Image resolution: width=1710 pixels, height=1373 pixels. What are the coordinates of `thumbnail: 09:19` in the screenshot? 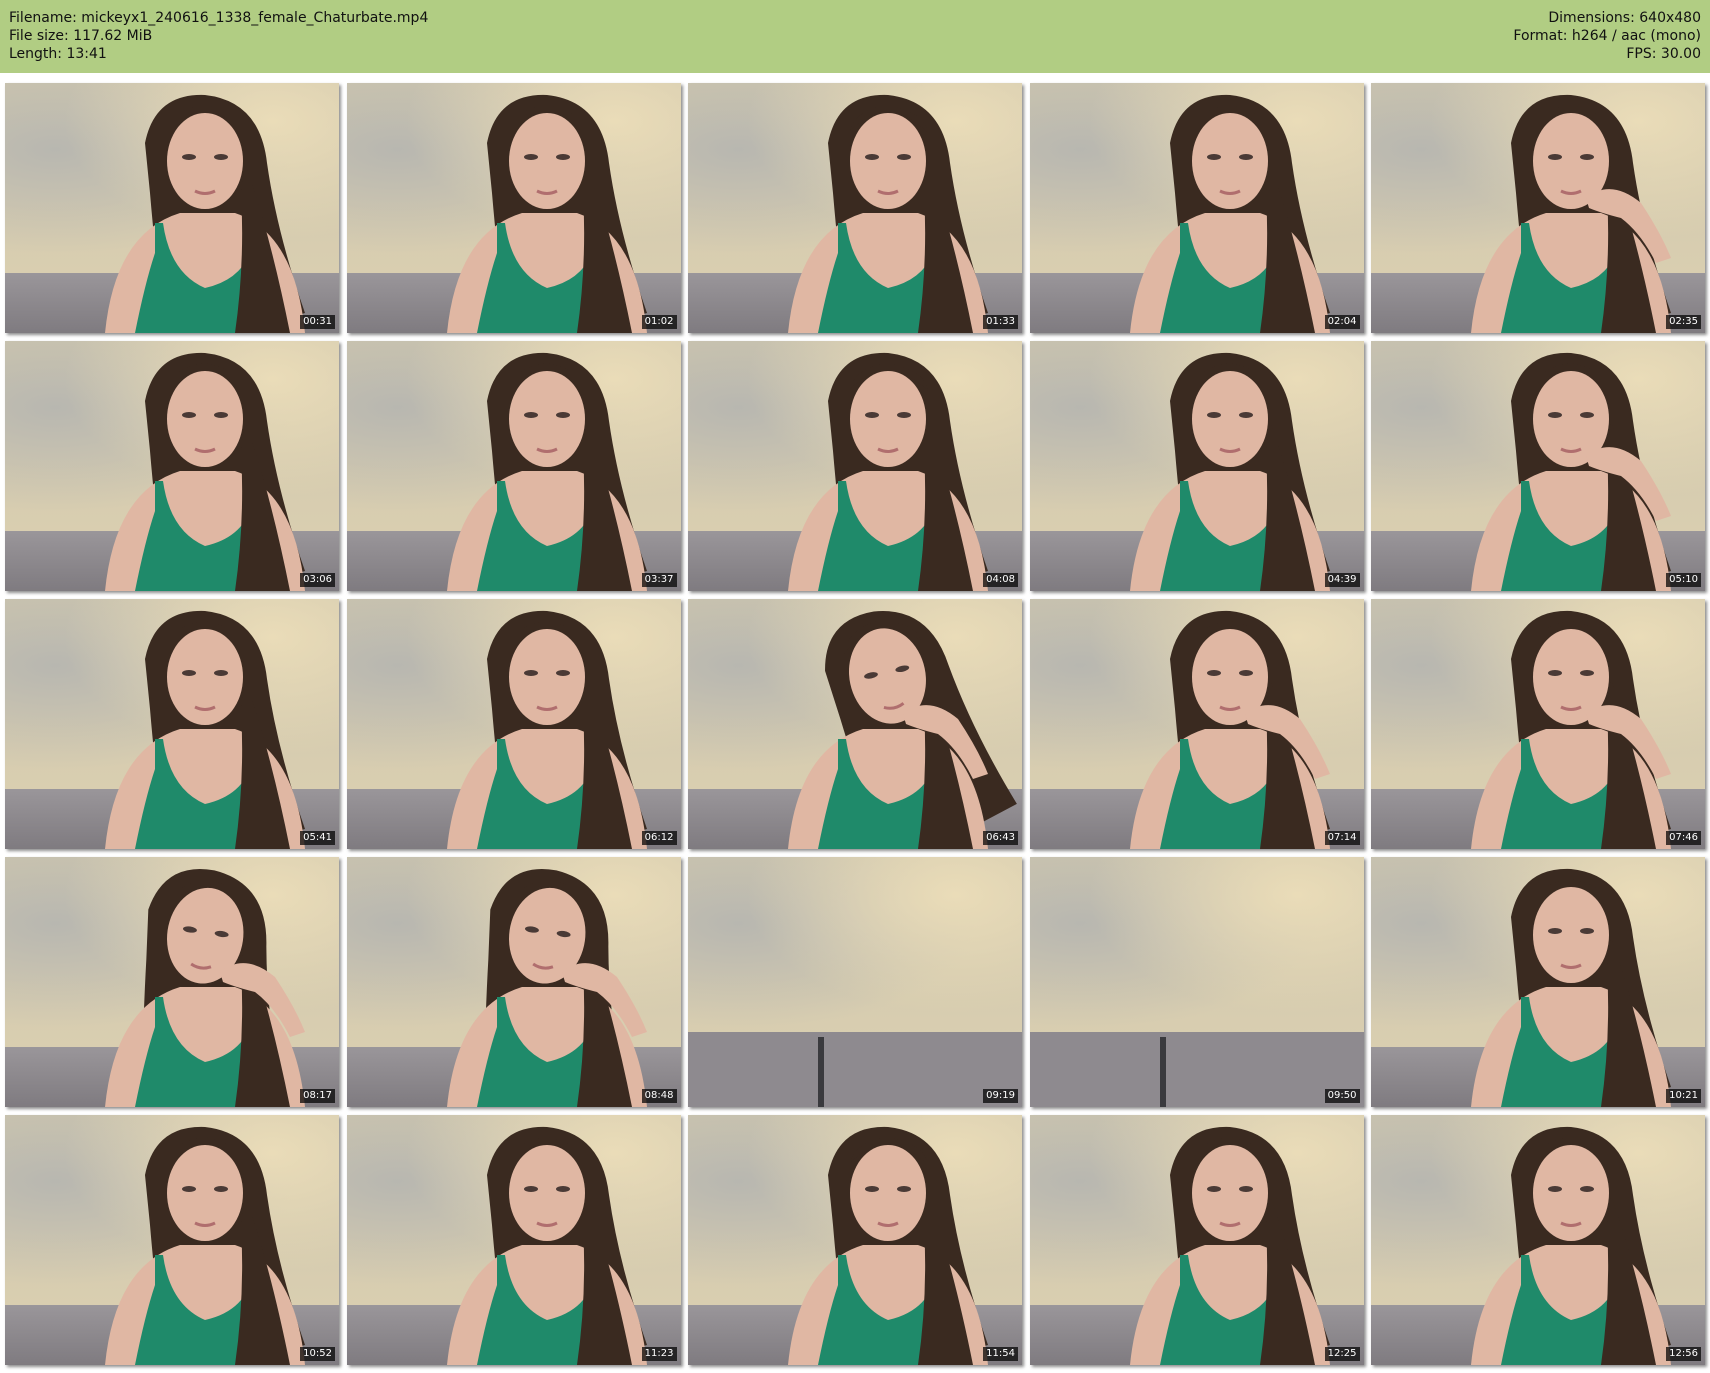 It's located at (855, 982).